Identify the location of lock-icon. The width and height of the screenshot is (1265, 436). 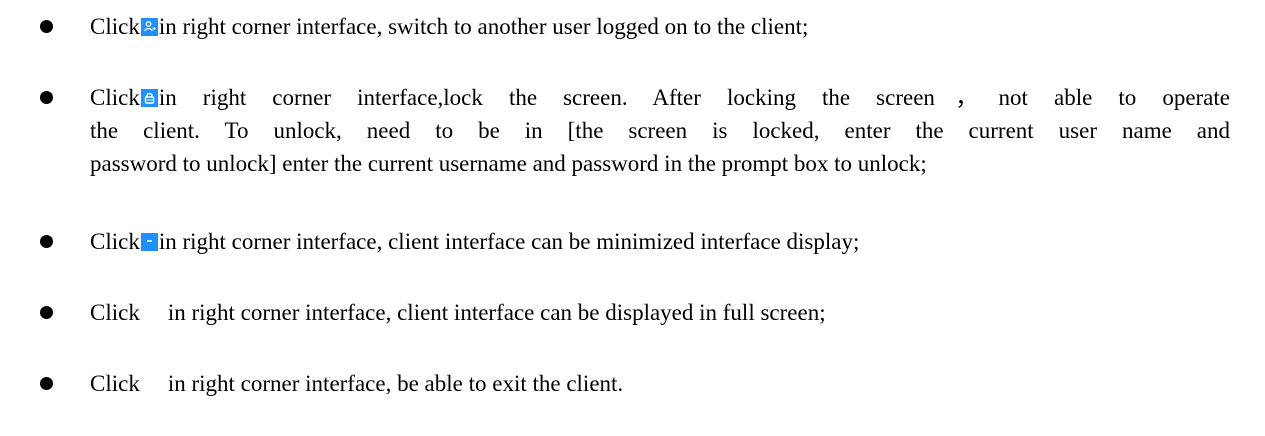
(149, 98).